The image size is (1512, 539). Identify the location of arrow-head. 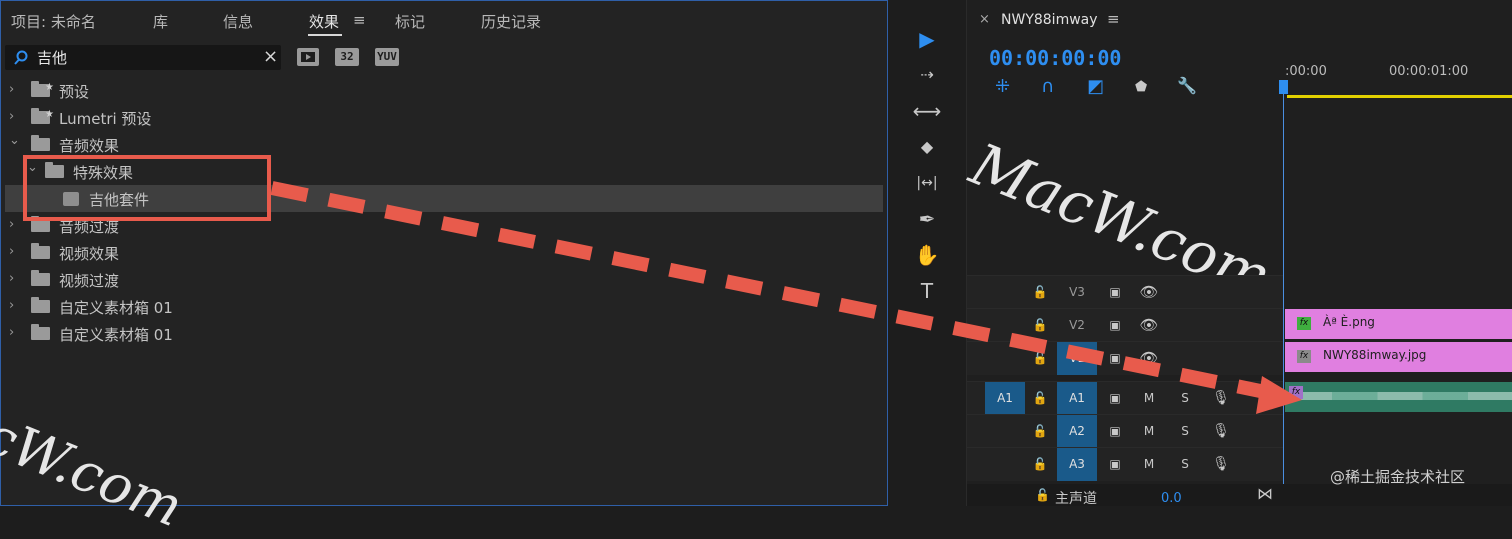
(1279, 395).